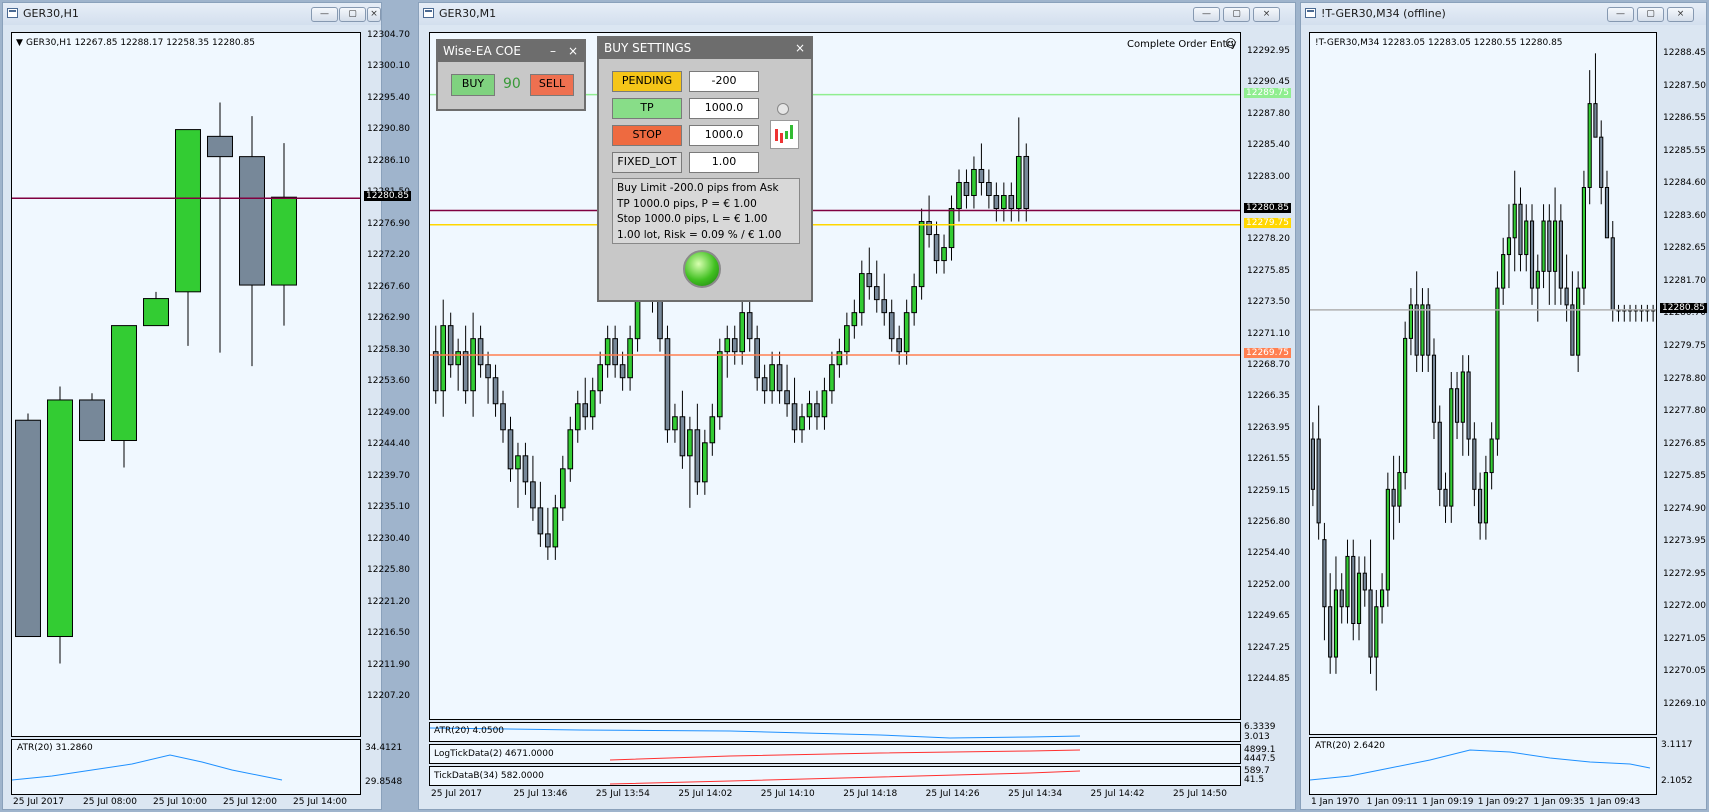 This screenshot has width=1709, height=812. Describe the element at coordinates (1615, 802) in the screenshot. I see `time-tick-label: 1 Jan 09:43` at that location.